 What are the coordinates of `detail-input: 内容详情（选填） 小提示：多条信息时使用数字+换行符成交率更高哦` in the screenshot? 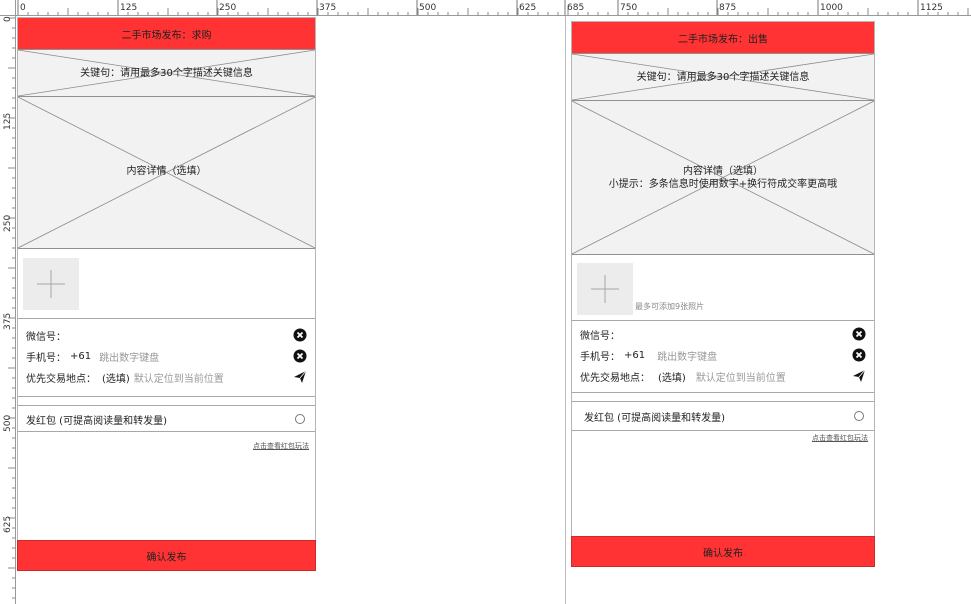 It's located at (723, 177).